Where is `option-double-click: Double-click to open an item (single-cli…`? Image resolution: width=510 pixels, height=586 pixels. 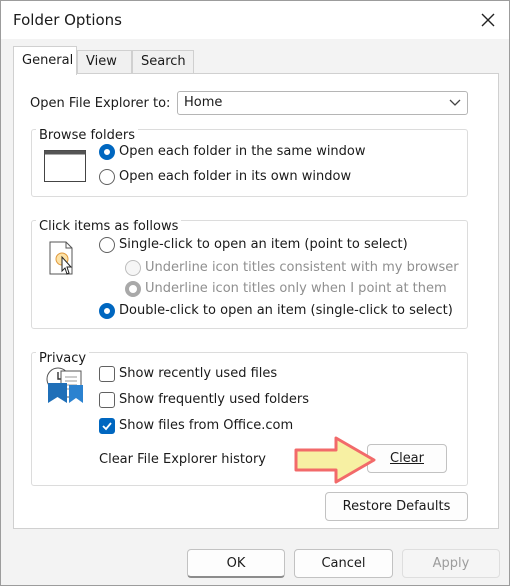 option-double-click: Double-click to open an item (single-cli… is located at coordinates (286, 310).